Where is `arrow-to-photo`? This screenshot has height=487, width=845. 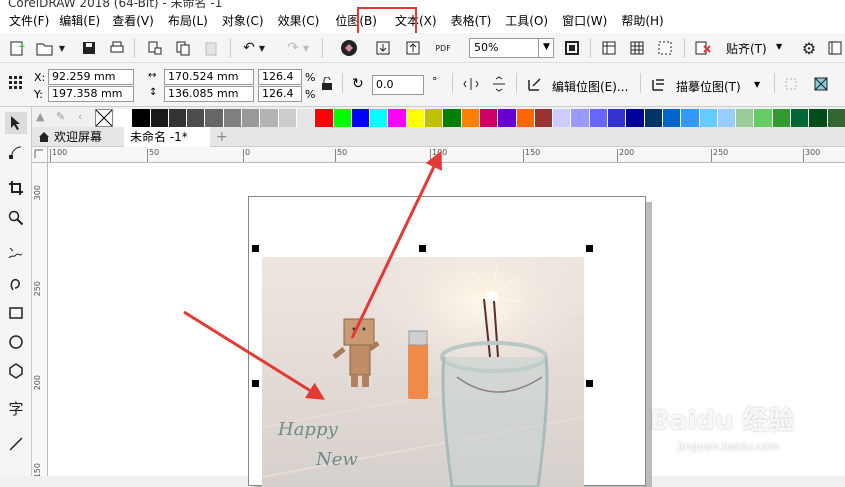 arrow-to-photo is located at coordinates (254, 355).